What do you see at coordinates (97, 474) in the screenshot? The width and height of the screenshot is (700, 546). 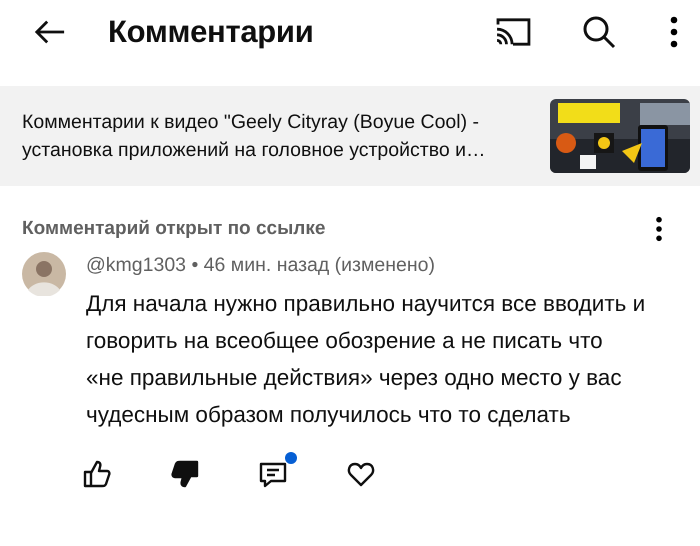 I see `thumbs-up-icon` at bounding box center [97, 474].